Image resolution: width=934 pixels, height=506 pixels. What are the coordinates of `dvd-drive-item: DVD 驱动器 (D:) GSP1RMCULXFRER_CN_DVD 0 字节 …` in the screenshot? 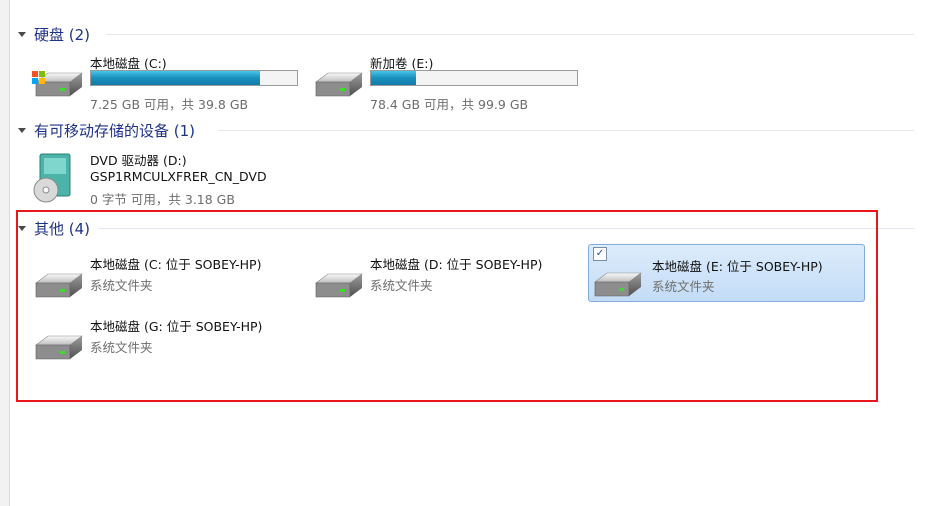 It's located at (160, 178).